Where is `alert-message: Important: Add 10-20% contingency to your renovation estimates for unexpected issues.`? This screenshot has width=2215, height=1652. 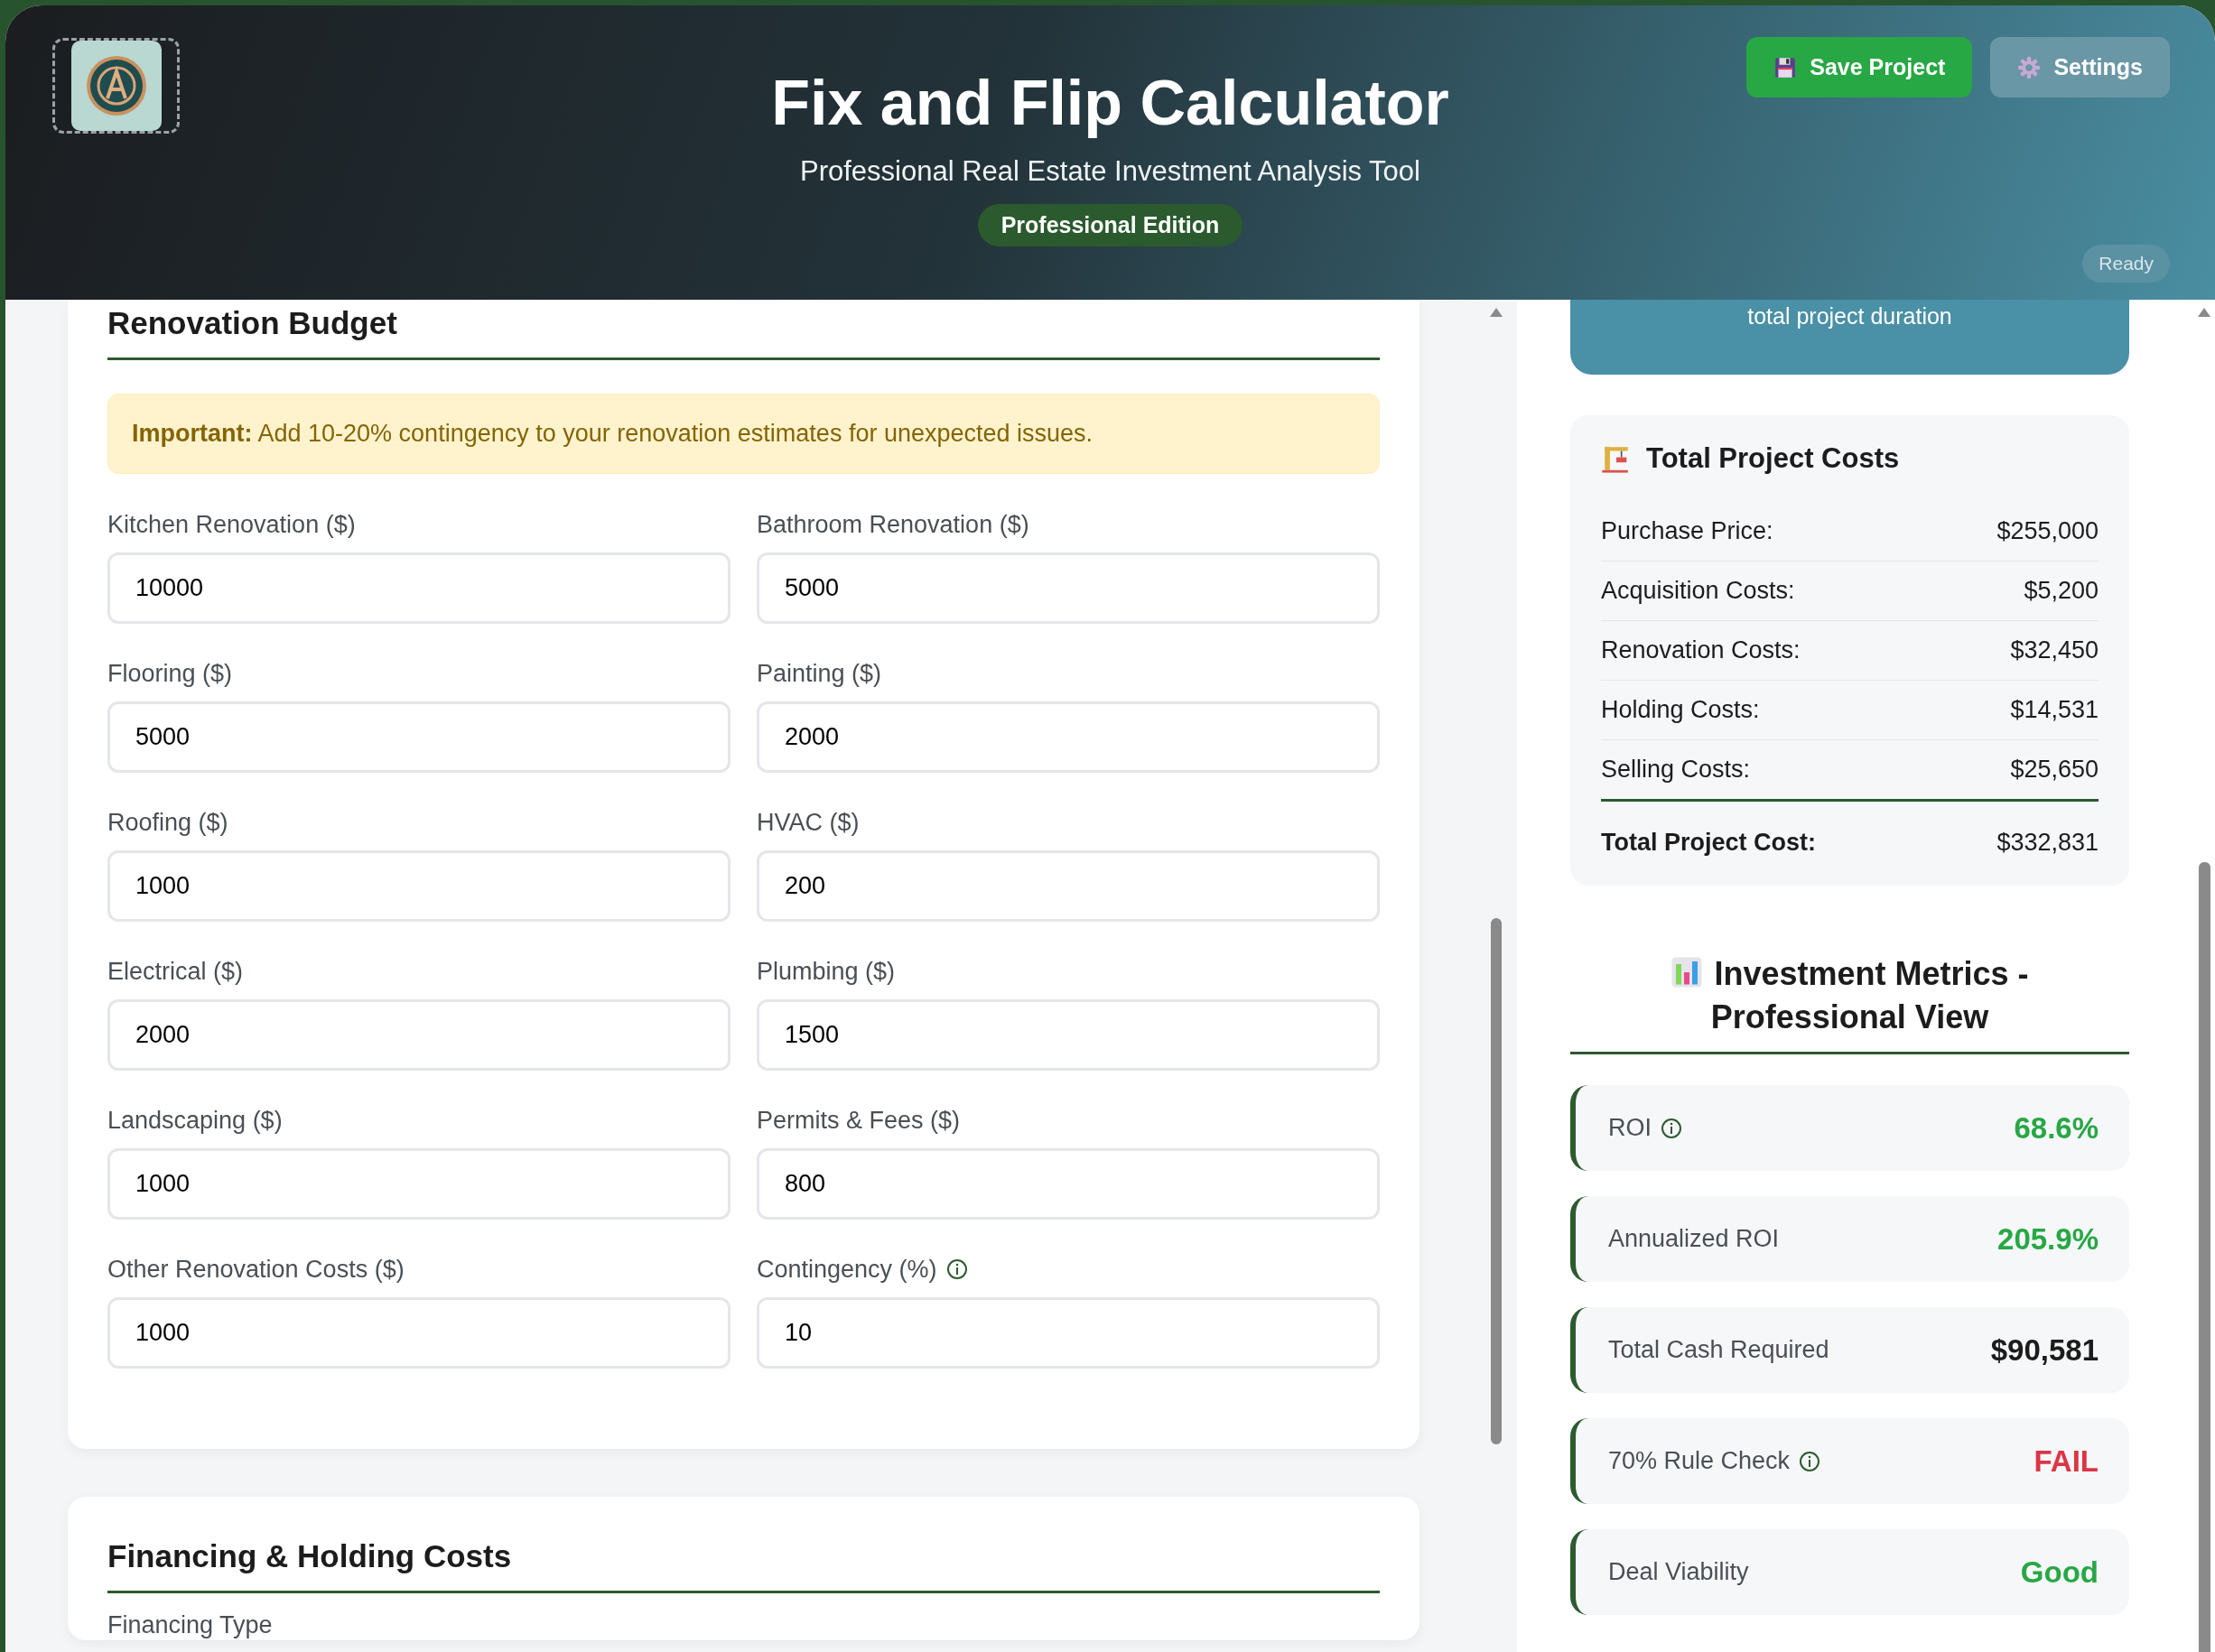
alert-message: Important: Add 10-20% contingency to your renovation estimates for unexpected issues. is located at coordinates (743, 434).